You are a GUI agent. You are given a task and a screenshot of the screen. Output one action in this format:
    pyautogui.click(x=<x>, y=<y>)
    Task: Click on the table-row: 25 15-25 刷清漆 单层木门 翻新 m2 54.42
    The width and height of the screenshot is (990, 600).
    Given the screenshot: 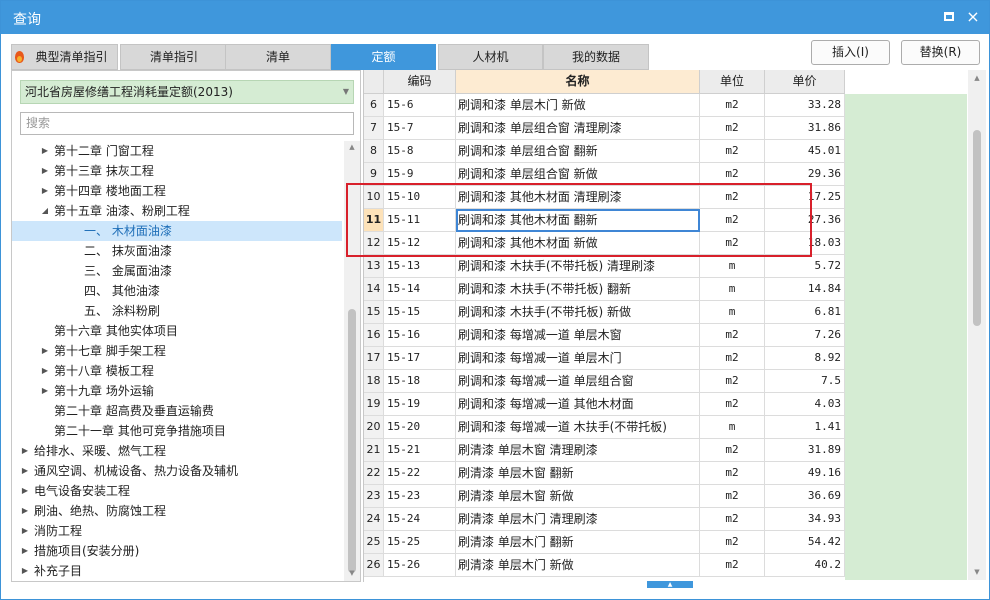 What is the action you would take?
    pyautogui.click(x=604, y=542)
    